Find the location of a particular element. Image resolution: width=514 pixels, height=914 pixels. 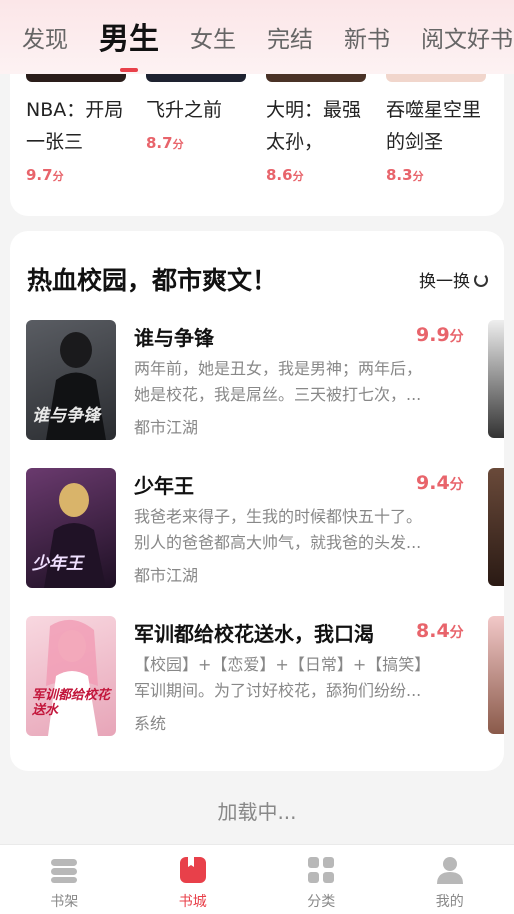

nav-bookshelf: 书架 is located at coordinates (64, 879).